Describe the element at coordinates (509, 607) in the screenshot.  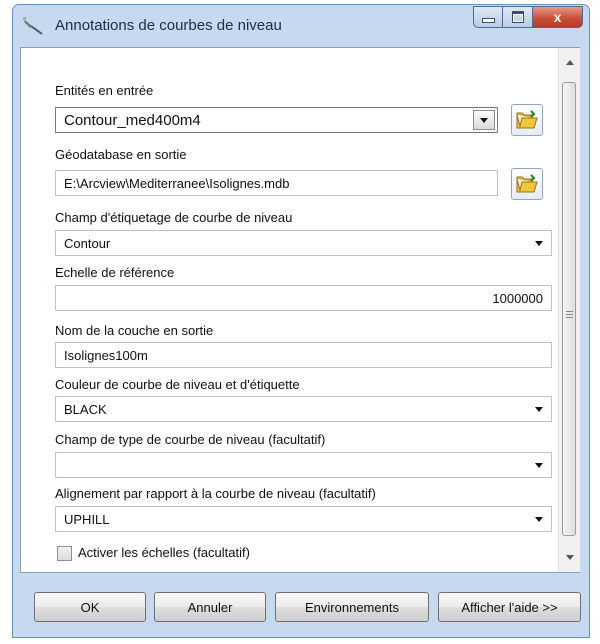
I see `show-help-button: Afficher l'aide >>` at that location.